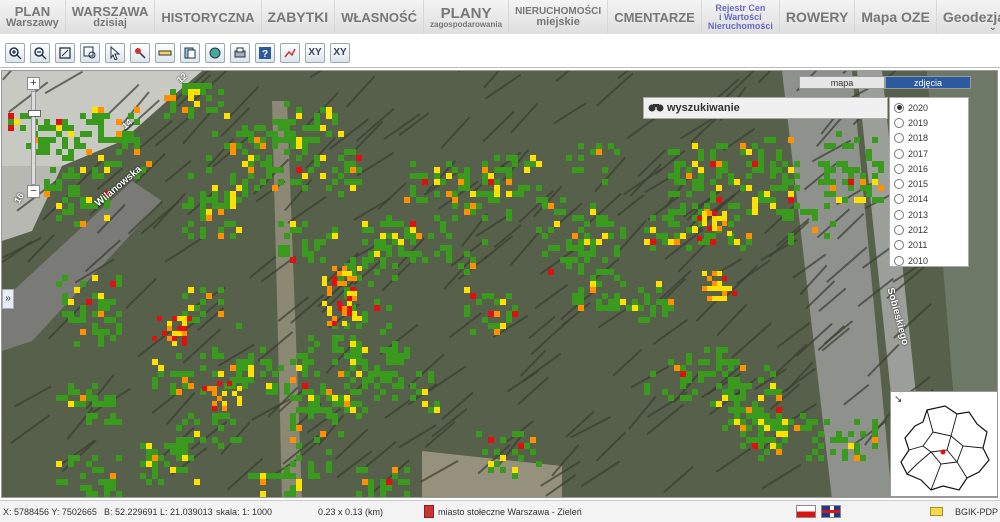 This screenshot has width=1000, height=522. What do you see at coordinates (918, 168) in the screenshot?
I see `year-label: 2016` at bounding box center [918, 168].